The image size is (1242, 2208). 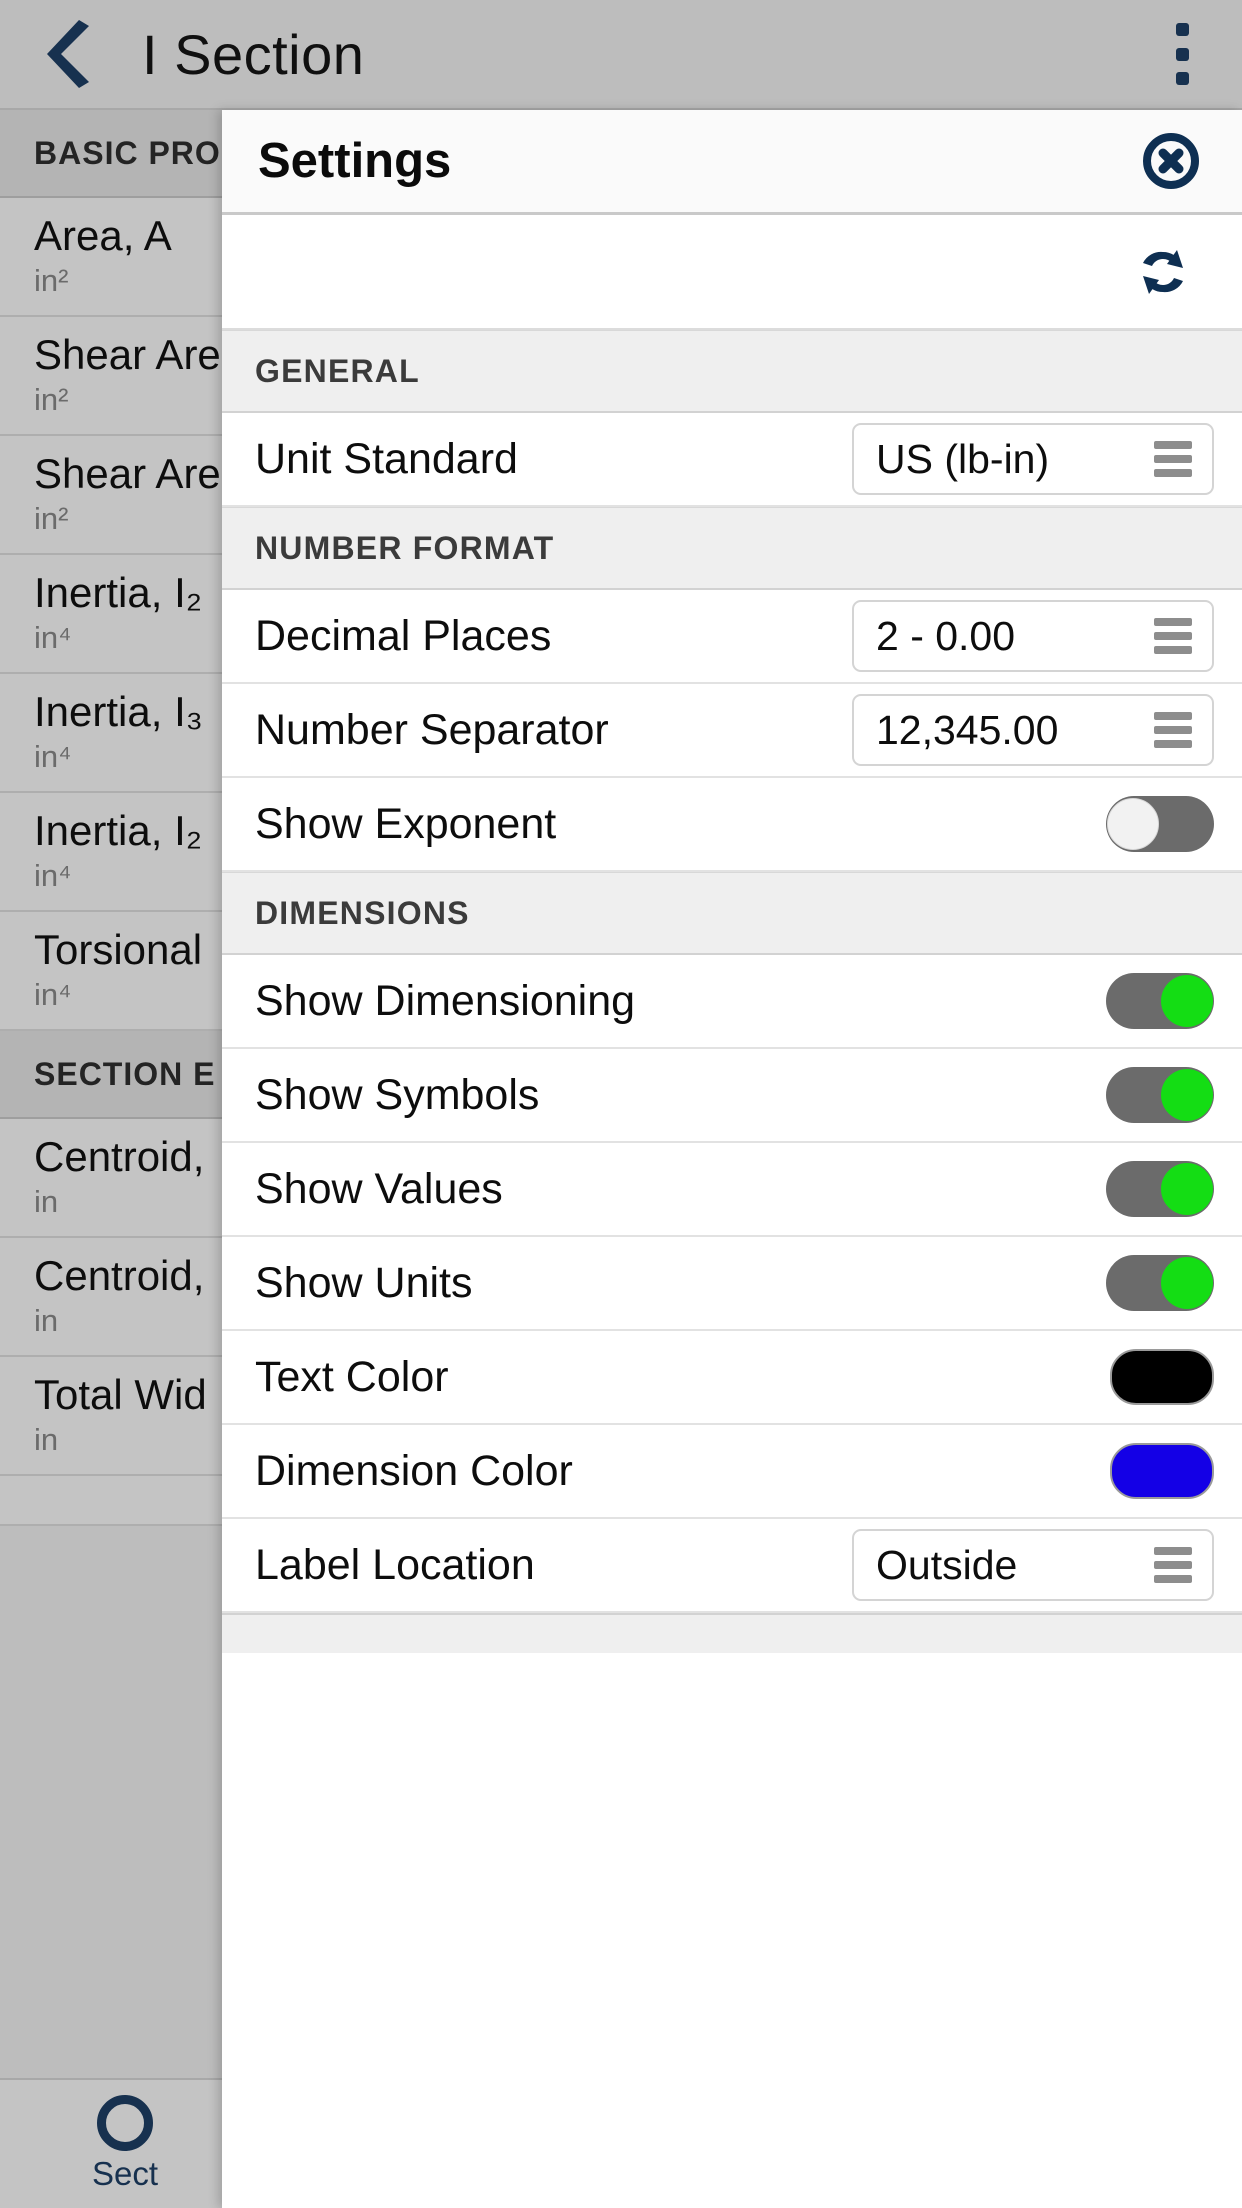 What do you see at coordinates (403, 635) in the screenshot?
I see `setting-label: Decimal Places` at bounding box center [403, 635].